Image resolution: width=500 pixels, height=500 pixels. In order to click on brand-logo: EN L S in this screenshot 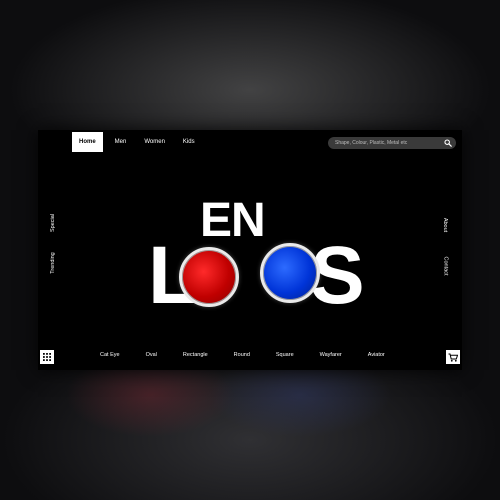, I will do `click(258, 255)`.